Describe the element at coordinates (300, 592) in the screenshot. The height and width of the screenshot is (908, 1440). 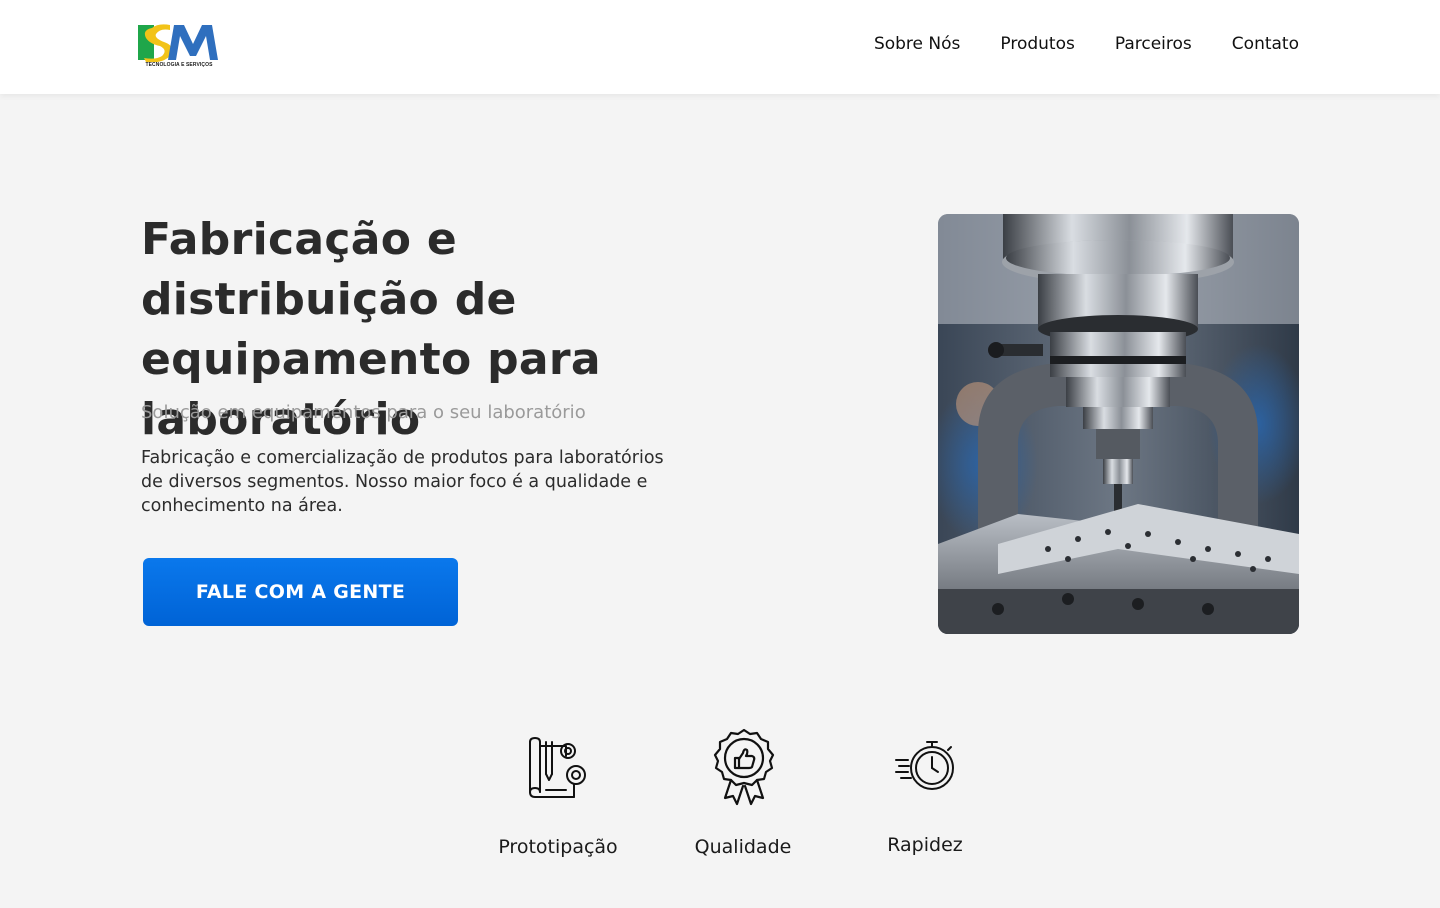
I see `contact-cta-button: FALE COM A GENTE` at that location.